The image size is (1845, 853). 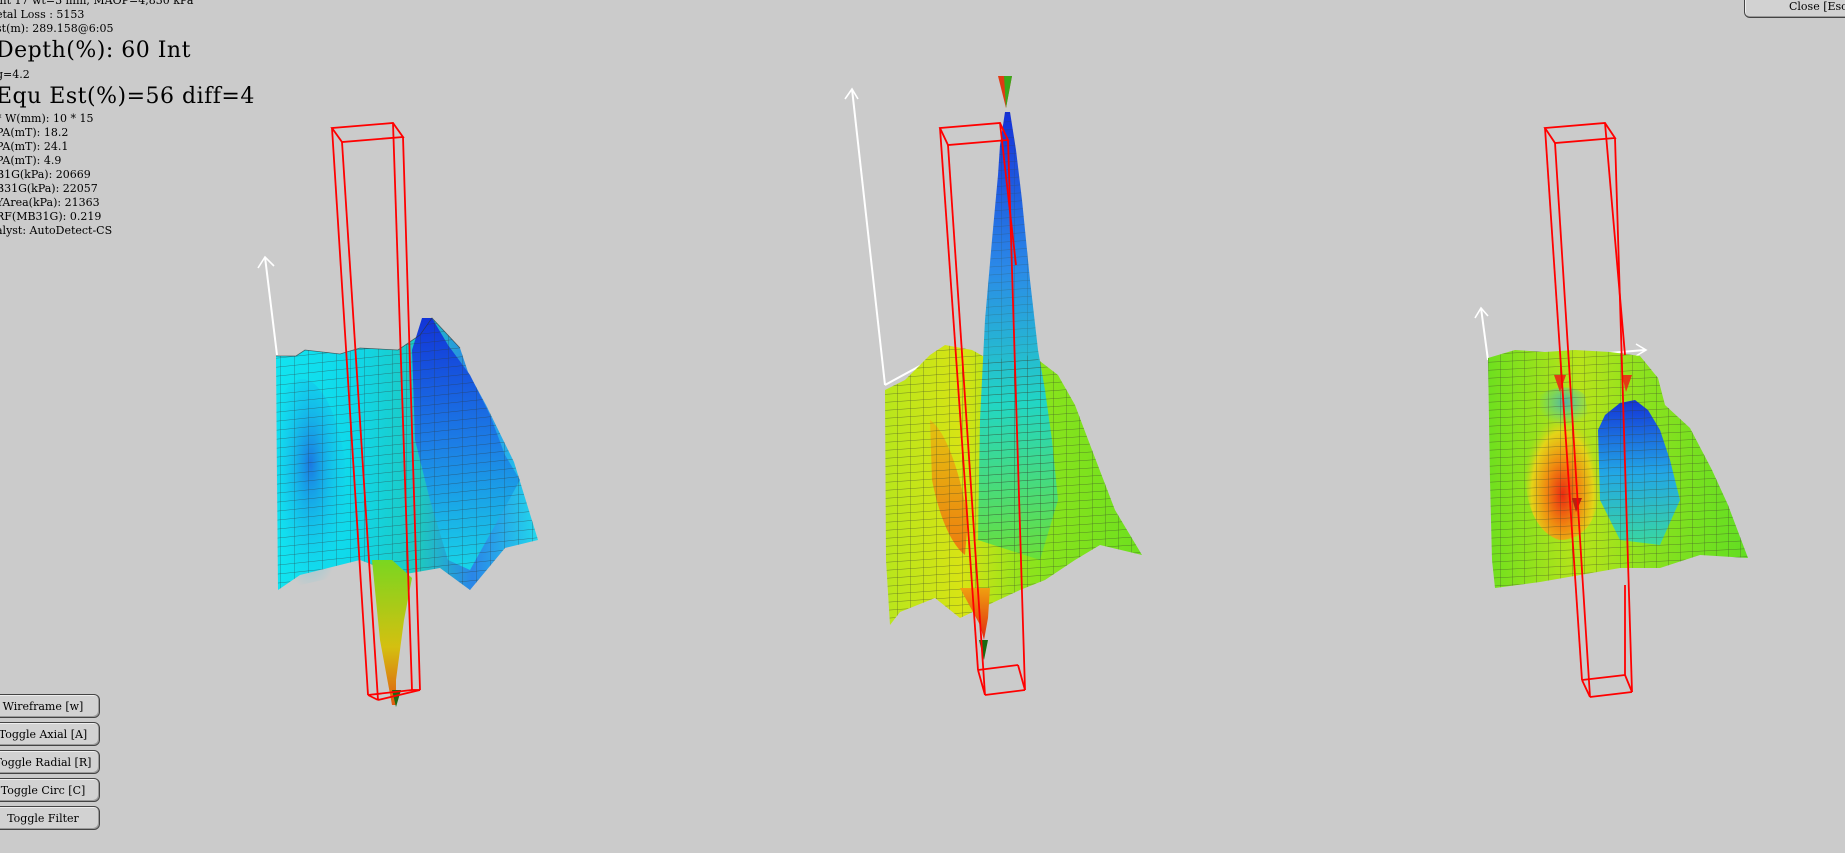 What do you see at coordinates (50, 706) in the screenshot?
I see `wireframe-button: Wireframe [w]` at bounding box center [50, 706].